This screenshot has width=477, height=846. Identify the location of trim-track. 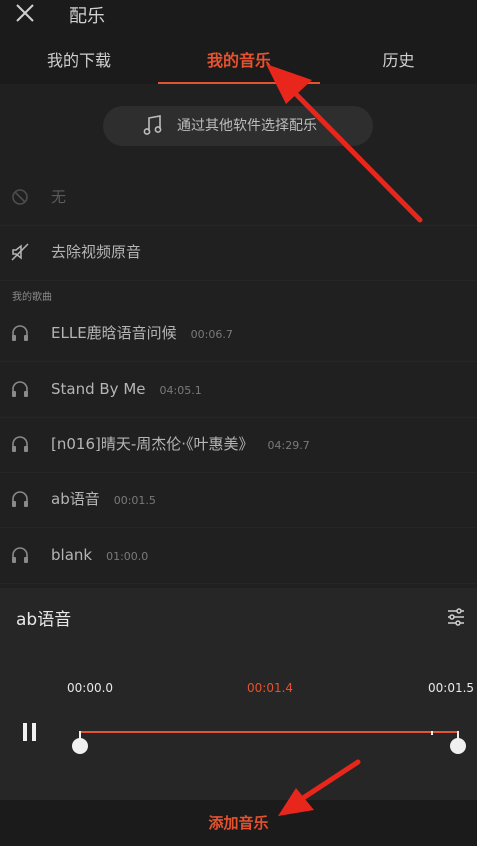
(269, 732).